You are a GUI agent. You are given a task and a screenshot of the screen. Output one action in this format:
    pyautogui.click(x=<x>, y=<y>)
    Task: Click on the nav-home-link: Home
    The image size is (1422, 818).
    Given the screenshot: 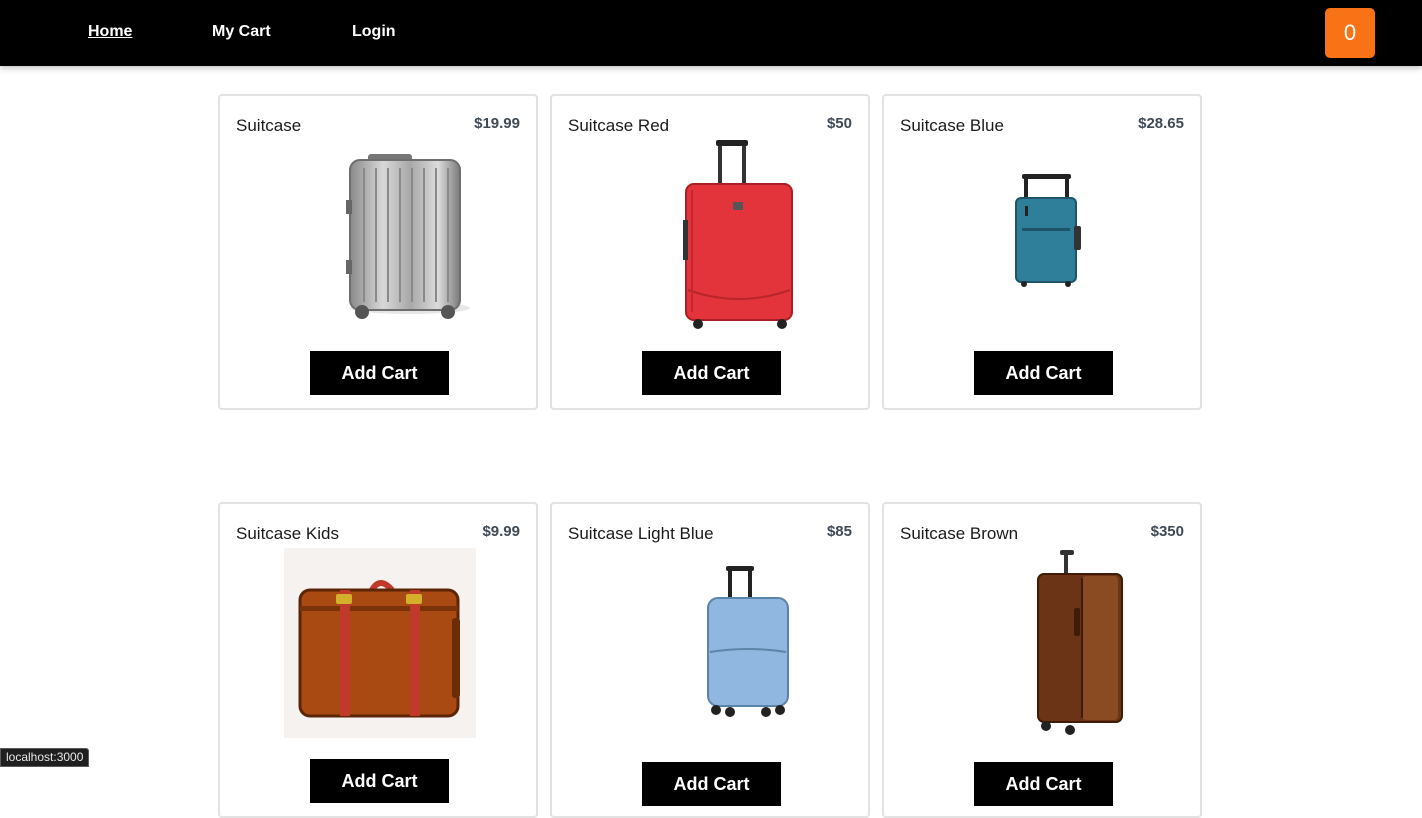 What is the action you would take?
    pyautogui.click(x=110, y=32)
    